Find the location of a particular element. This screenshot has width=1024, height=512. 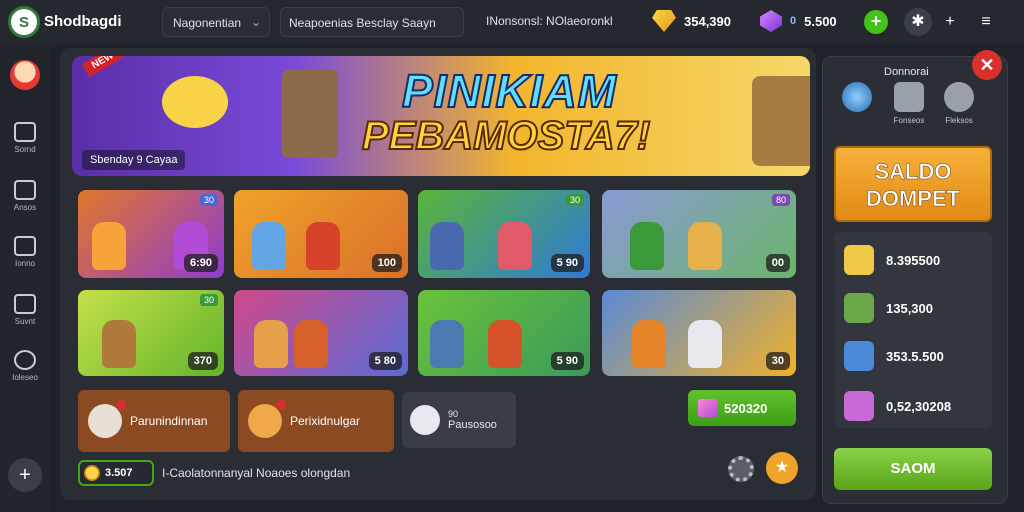

category-dropdown: Nagonentian ⌄ is located at coordinates (216, 22).